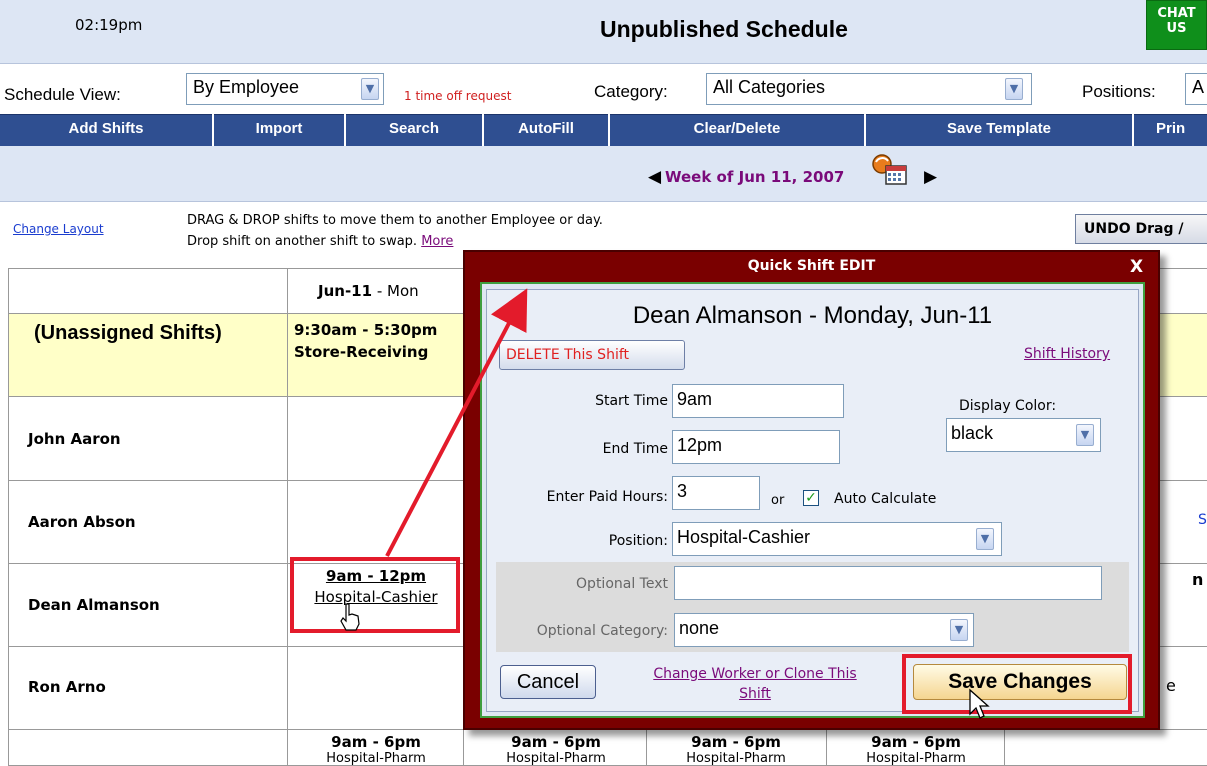  I want to click on annotation-arrow, so click(456, 422).